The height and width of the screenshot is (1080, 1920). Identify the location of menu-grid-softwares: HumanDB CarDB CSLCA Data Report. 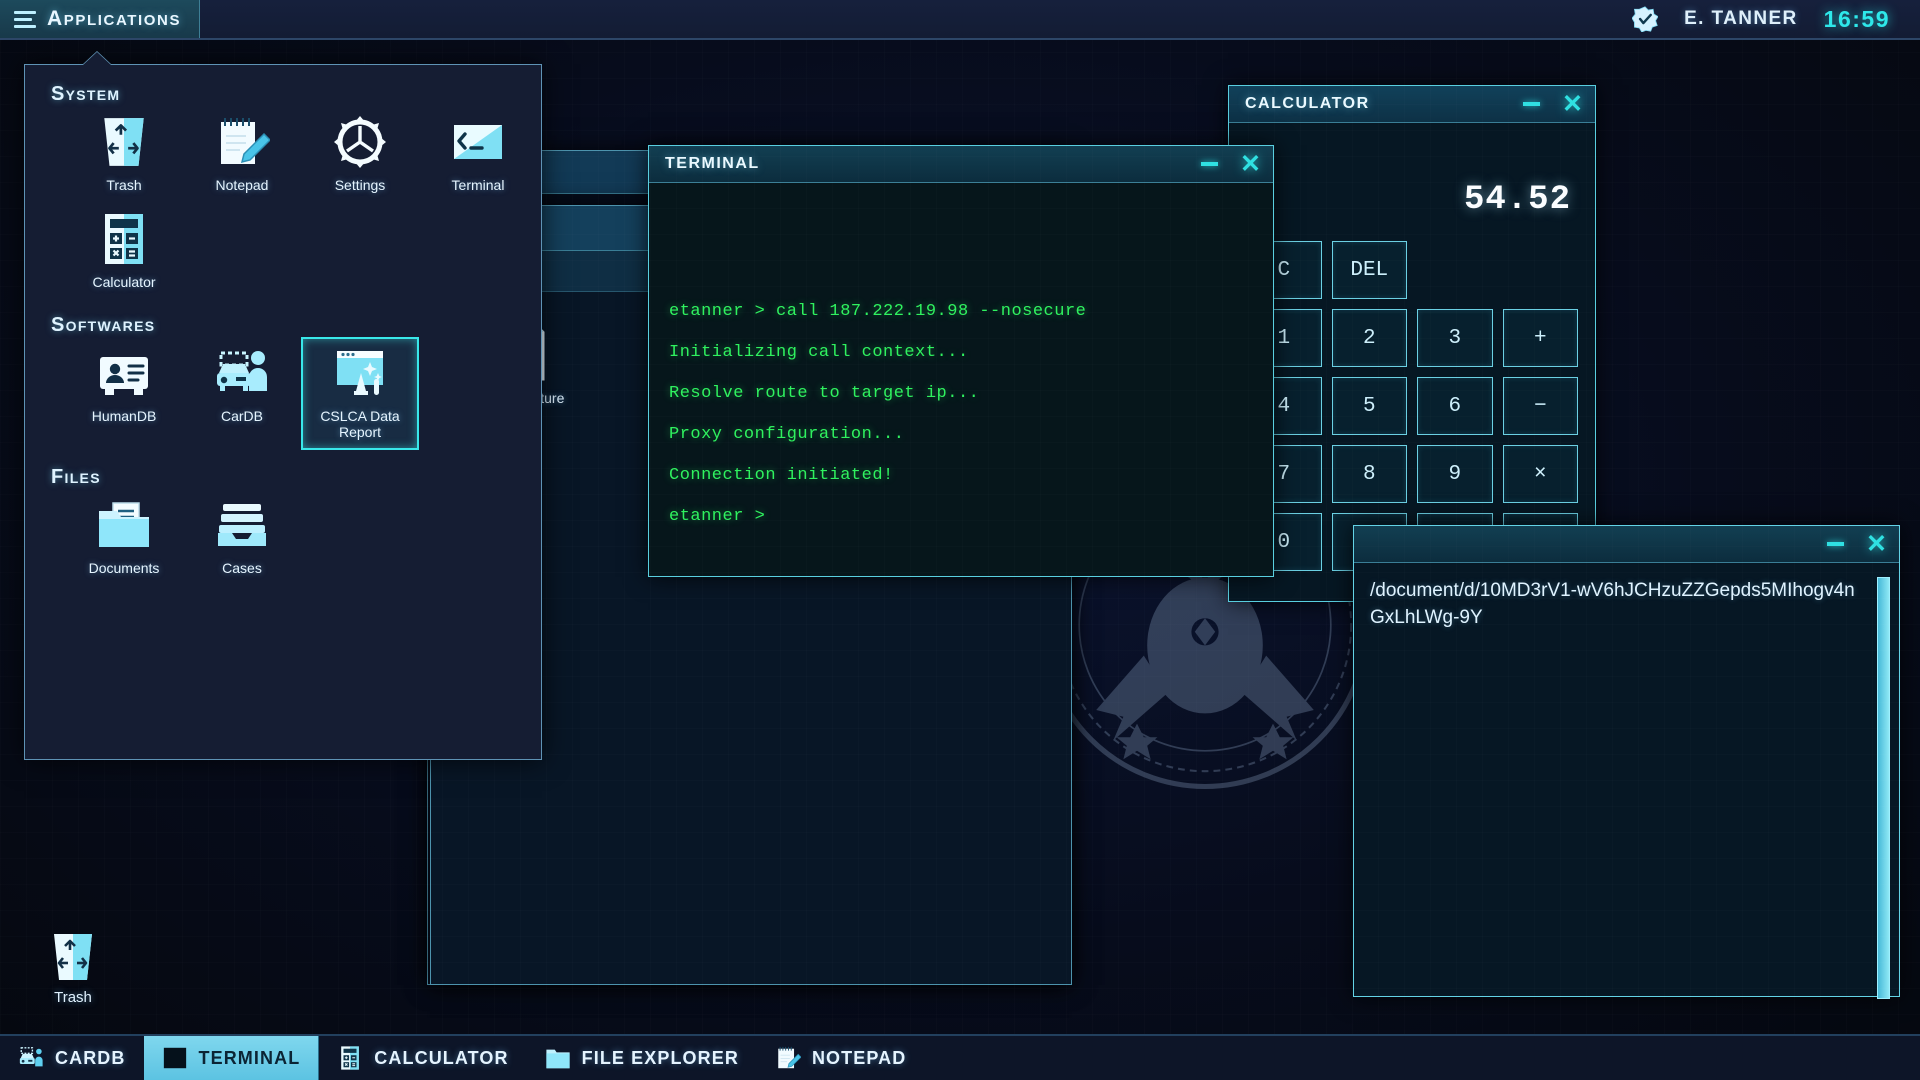
(283, 394).